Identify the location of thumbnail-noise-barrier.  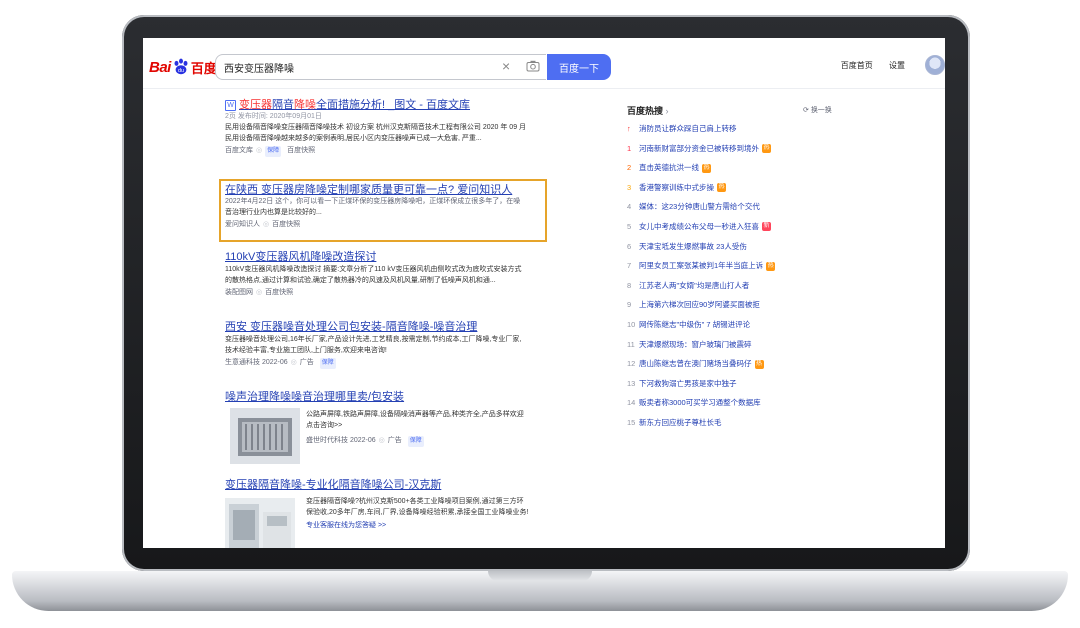
(265, 436).